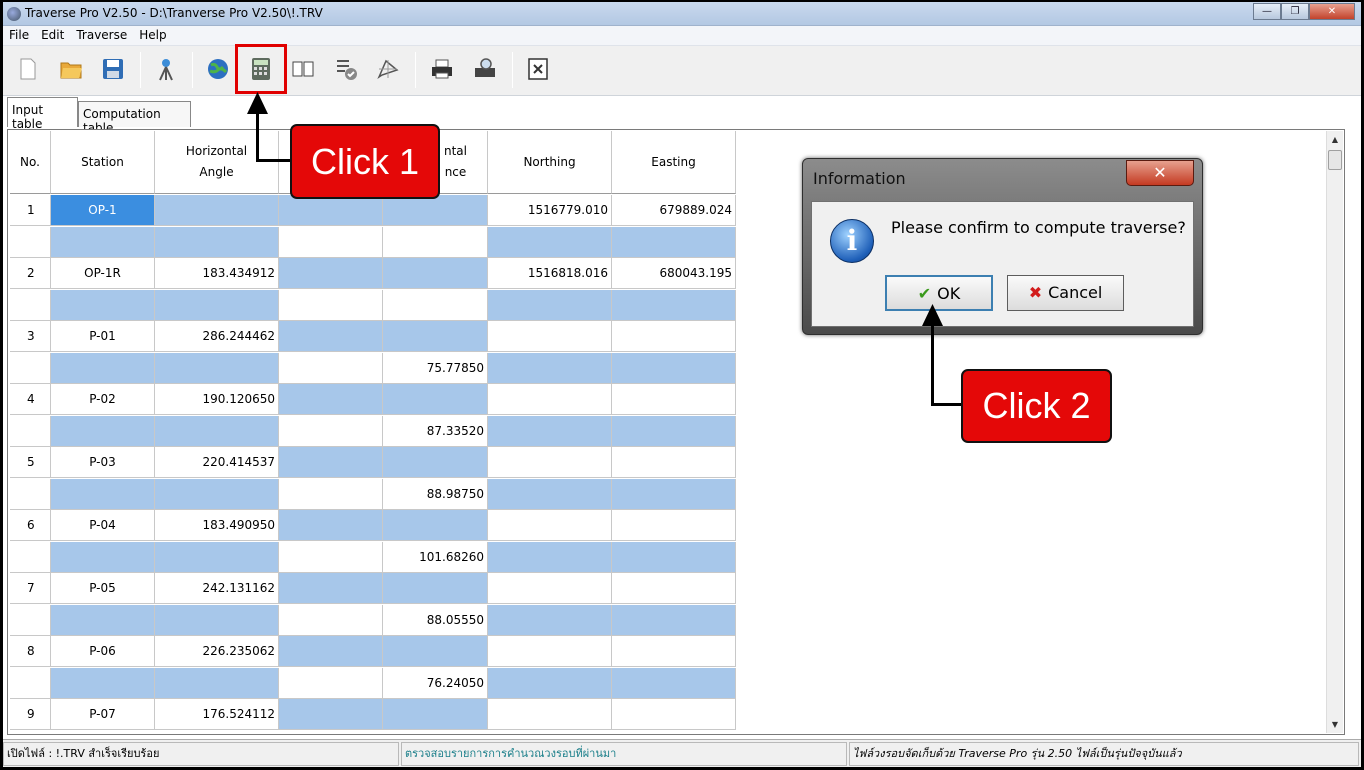 The width and height of the screenshot is (1364, 770). What do you see at coordinates (217, 525) in the screenshot?
I see `angle-cell: 183.490950` at bounding box center [217, 525].